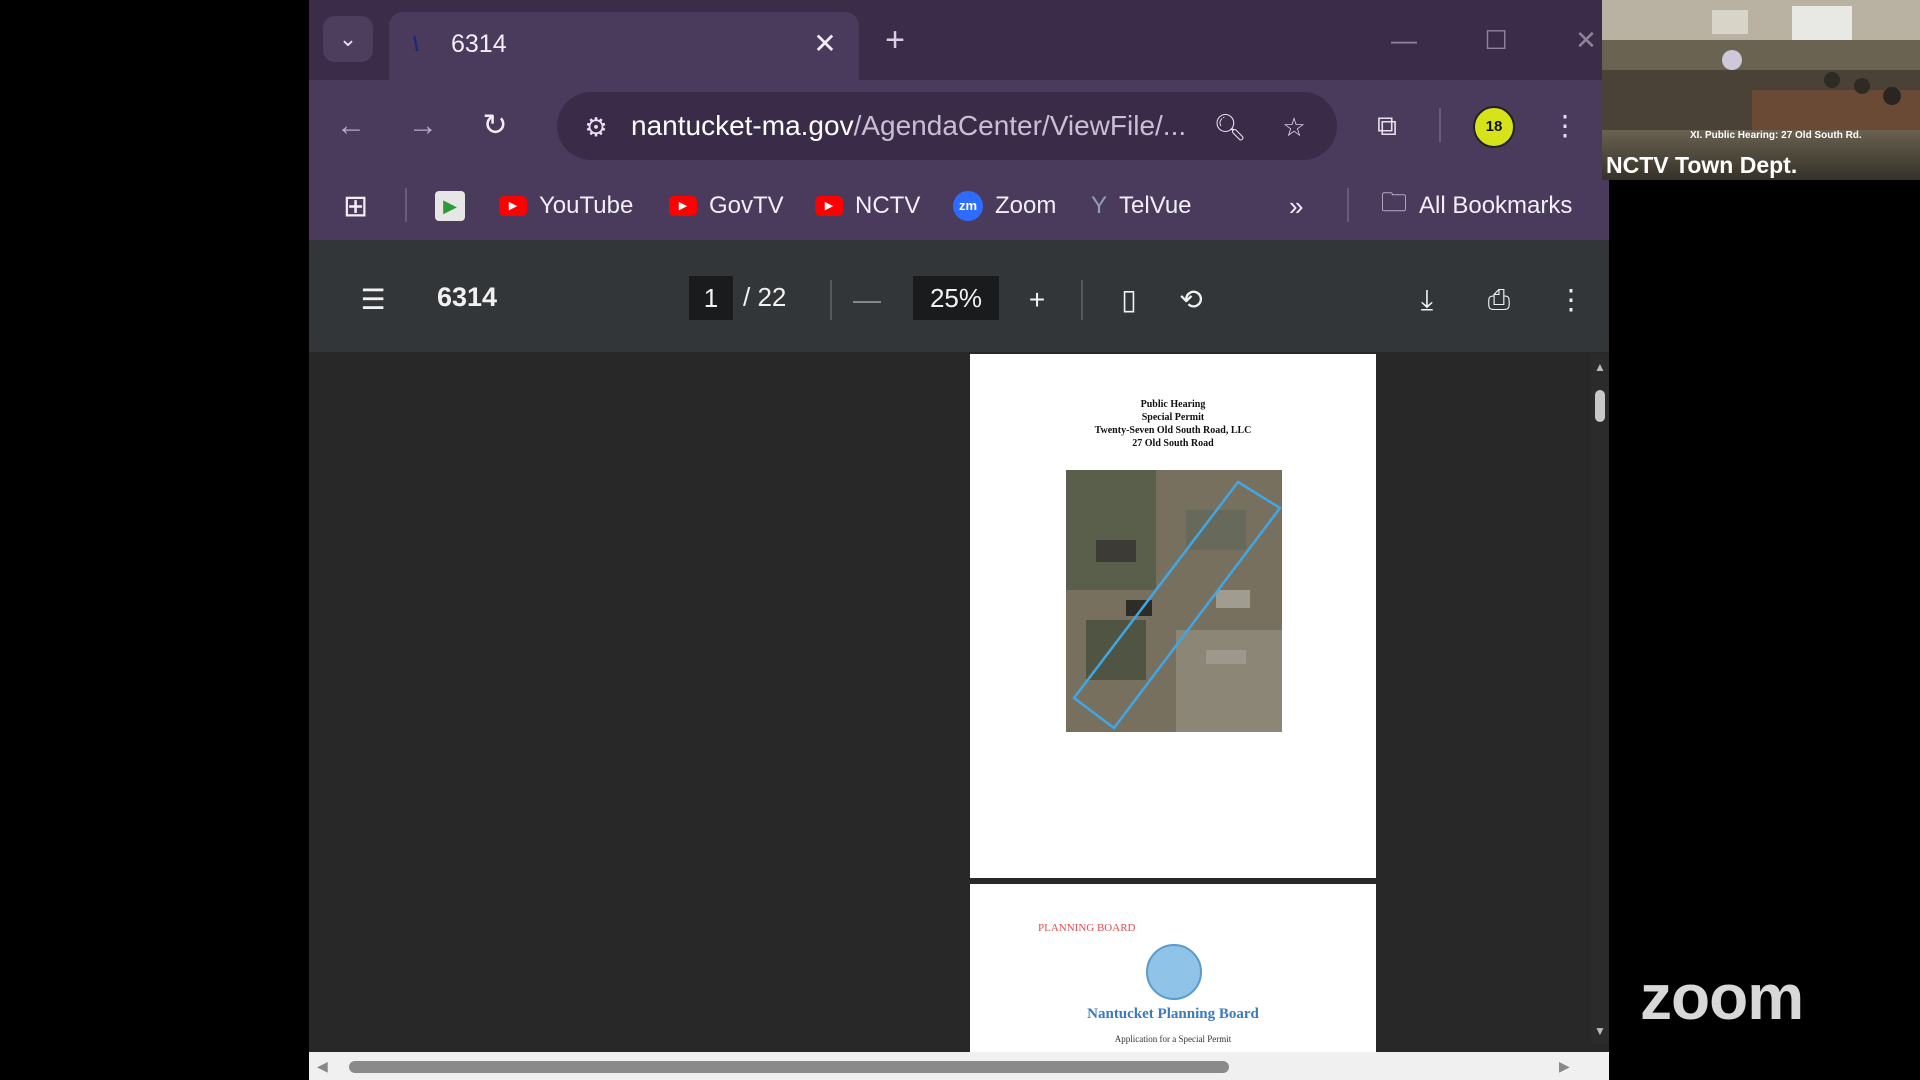 The width and height of the screenshot is (1920, 1080). I want to click on zoom-level-input: 25%, so click(956, 298).